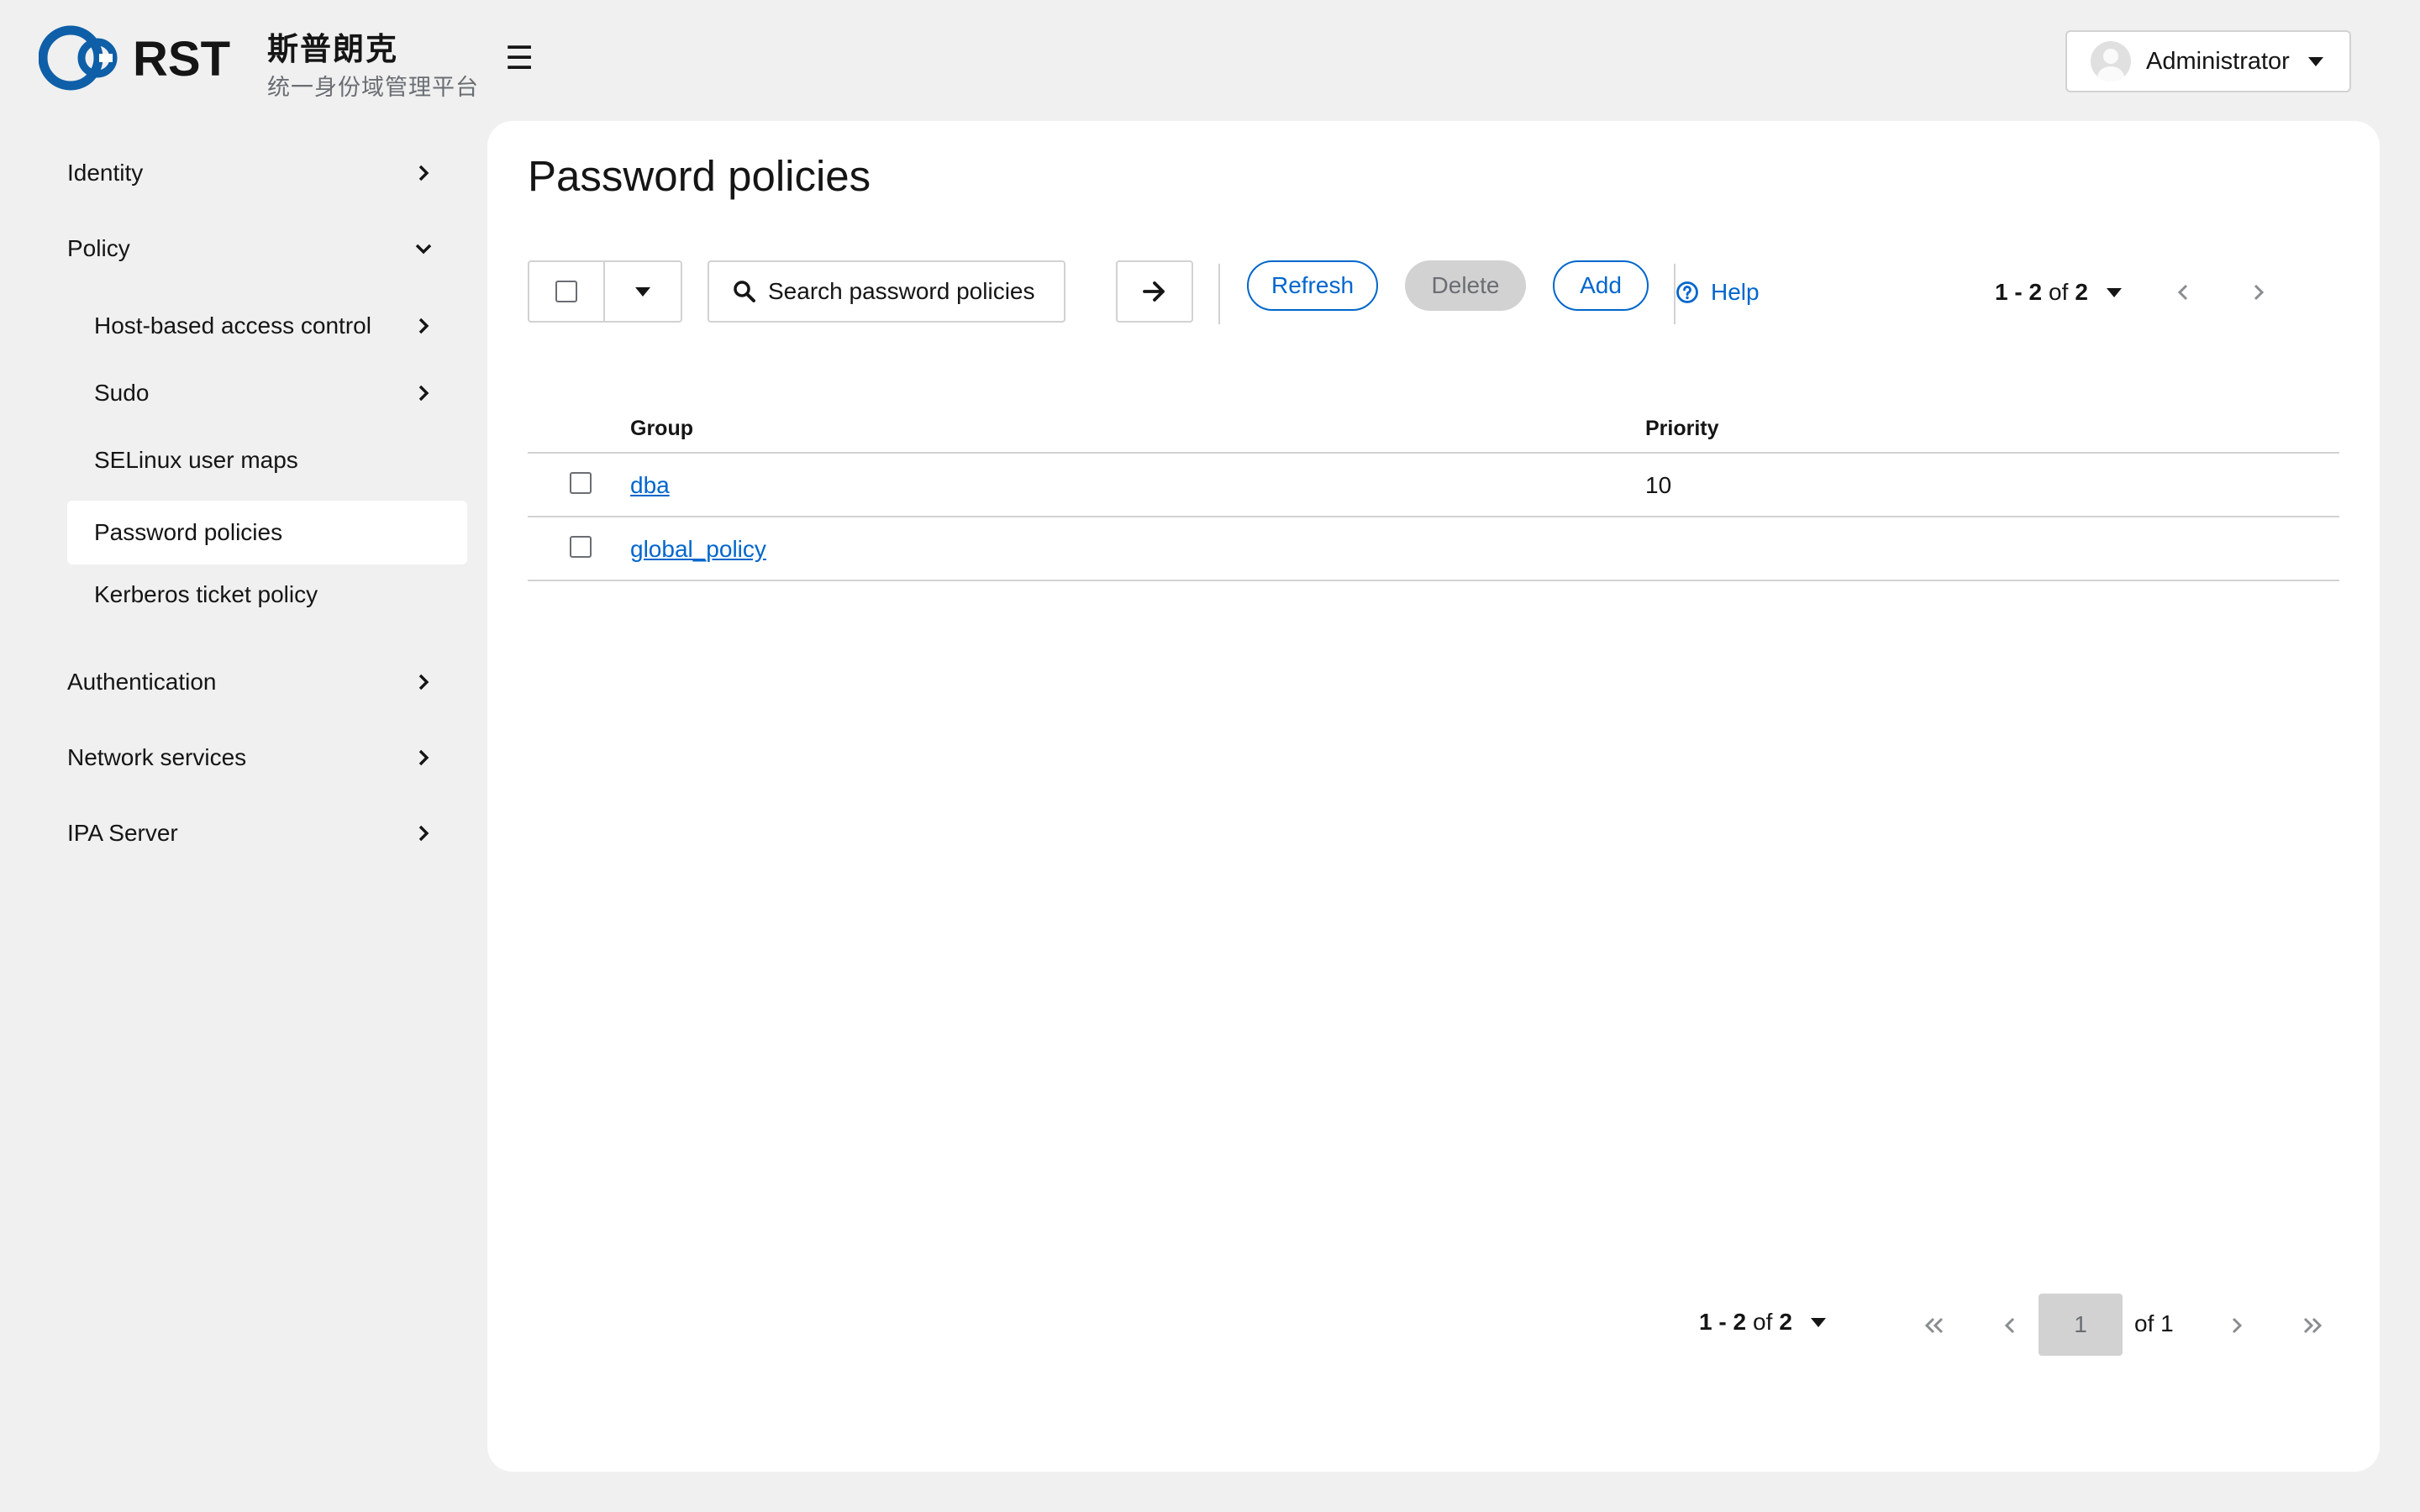  I want to click on double-chevron-right-icon, so click(2313, 1325).